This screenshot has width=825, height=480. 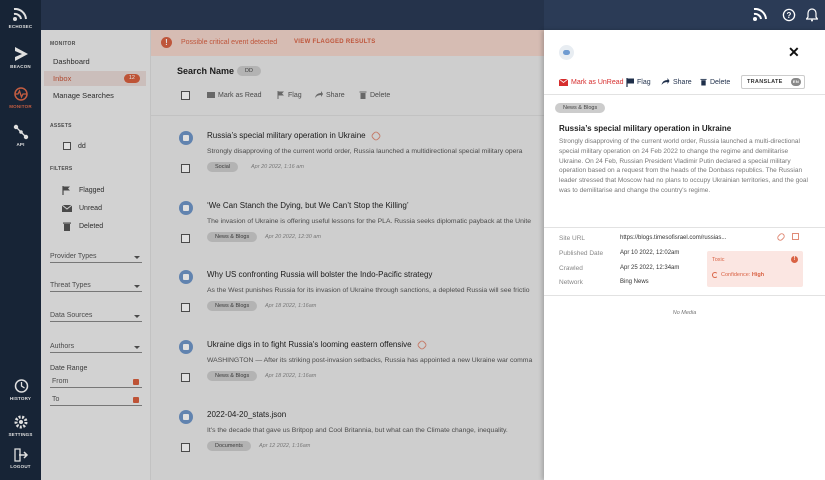 I want to click on translate-label: TRANSLATE, so click(x=765, y=82).